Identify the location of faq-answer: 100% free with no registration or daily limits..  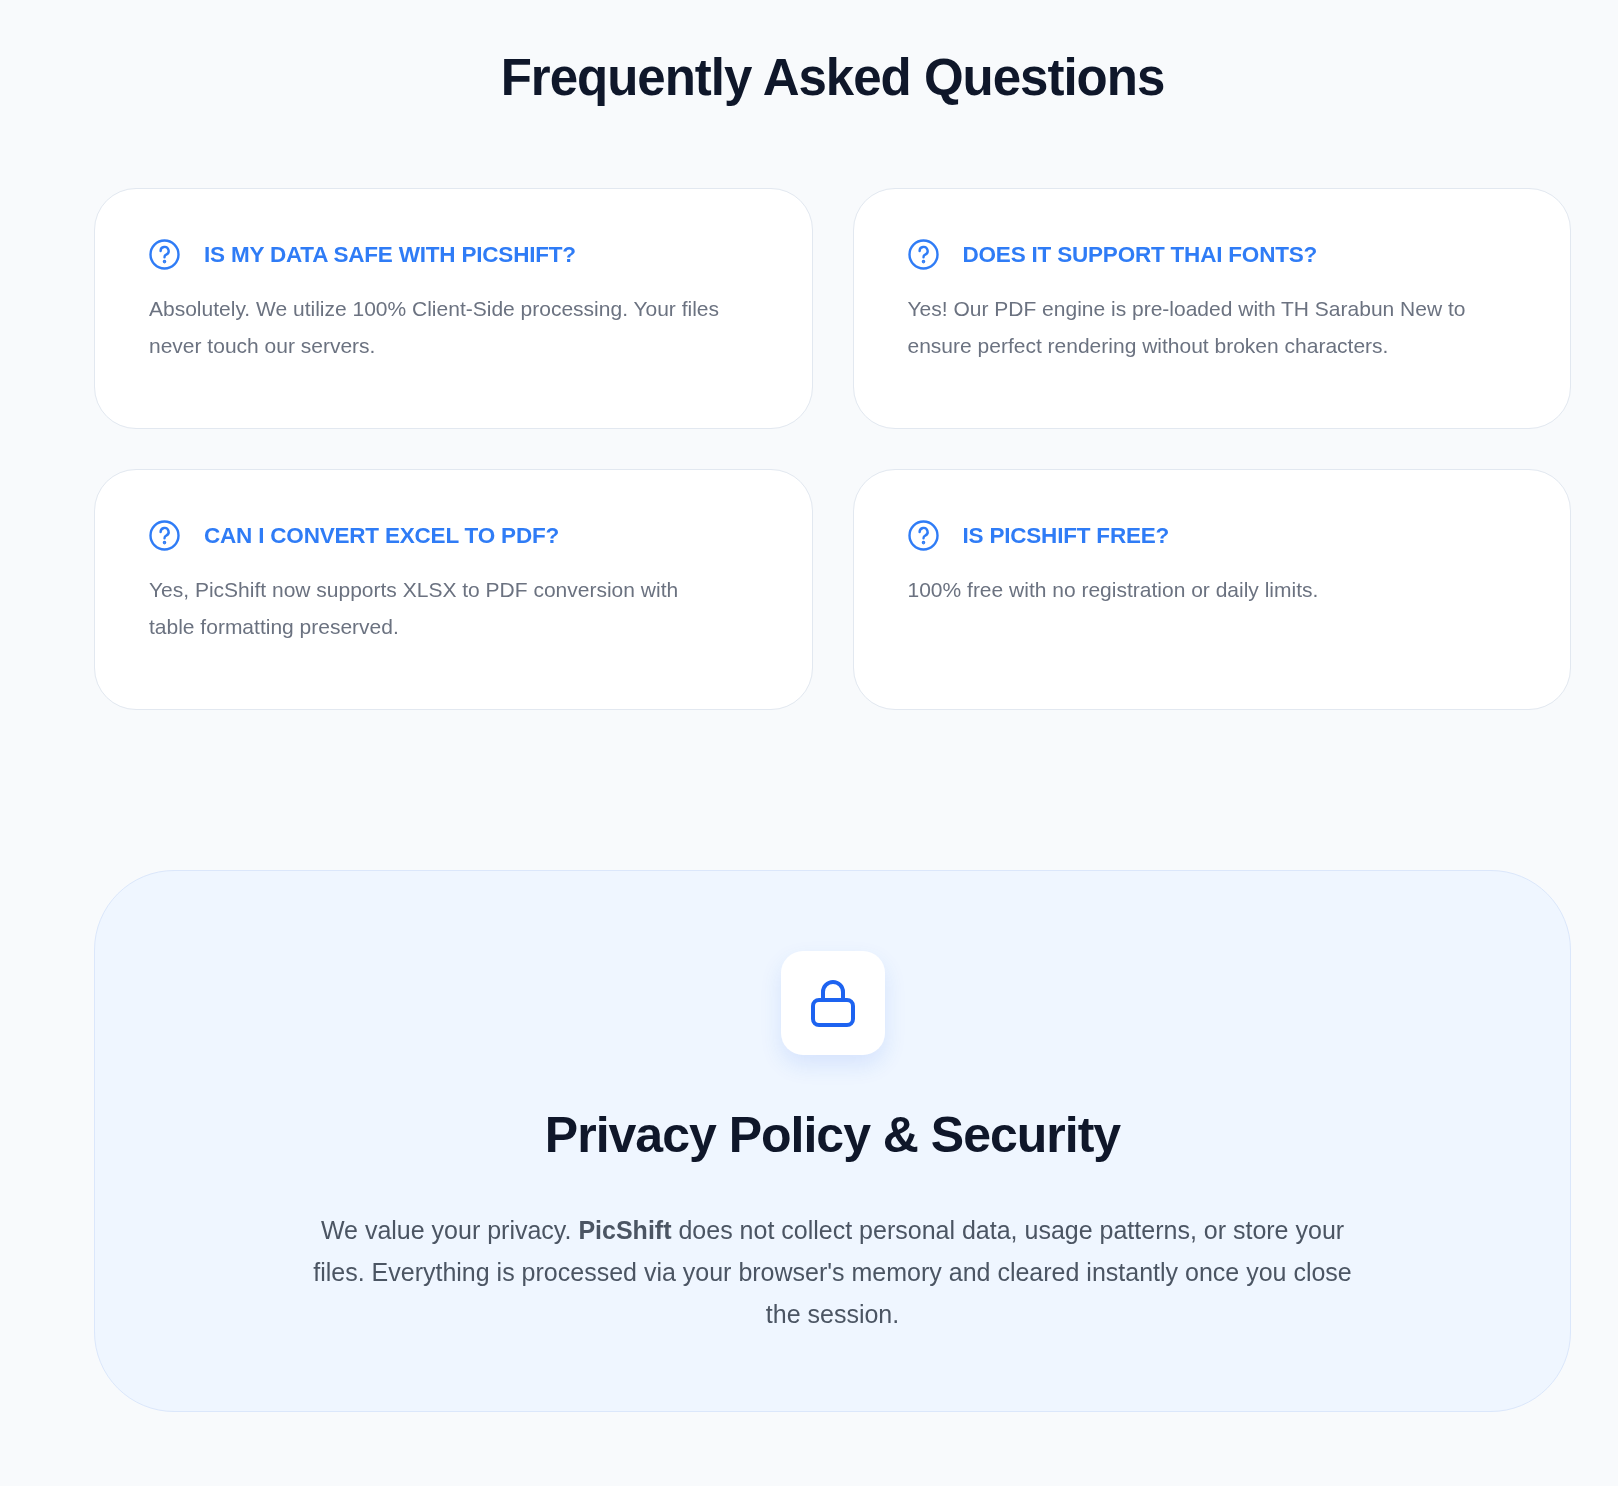
(1113, 590).